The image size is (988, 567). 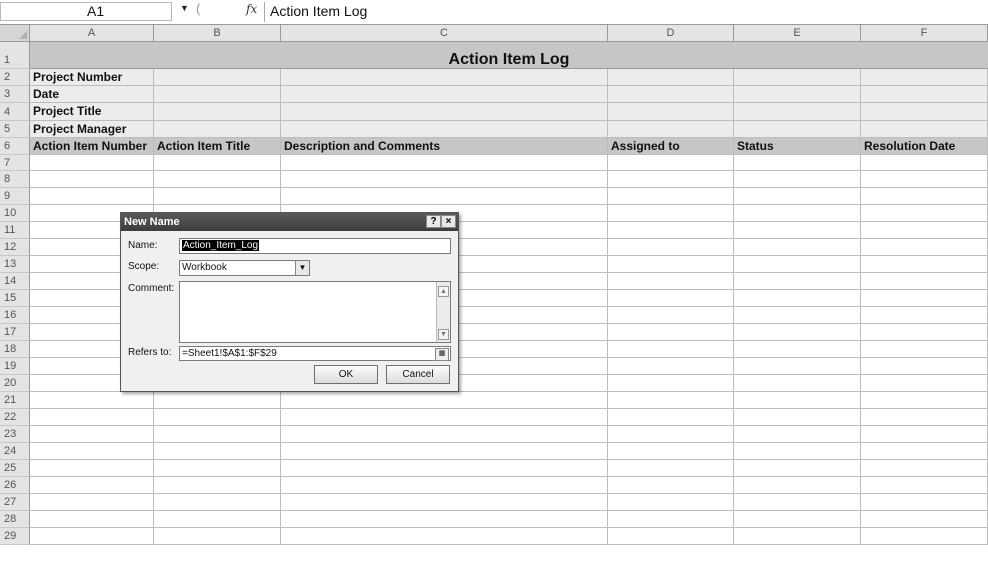 I want to click on row-header-28: 28, so click(x=15, y=519).